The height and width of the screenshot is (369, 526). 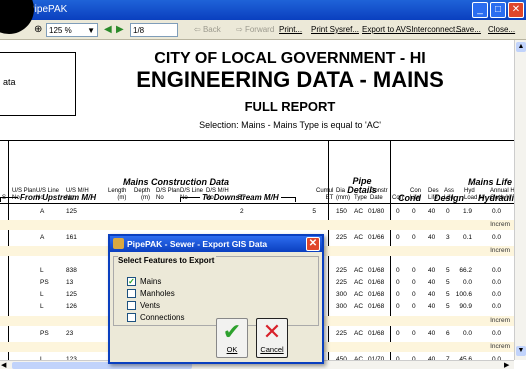 I want to click on forward-button: ⇨ Forward, so click(x=255, y=30).